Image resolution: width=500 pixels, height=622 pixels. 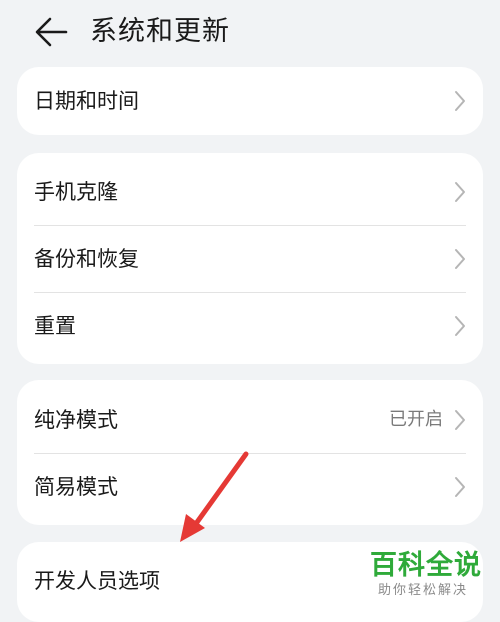 What do you see at coordinates (76, 192) in the screenshot?
I see `setting-label: 手机克隆` at bounding box center [76, 192].